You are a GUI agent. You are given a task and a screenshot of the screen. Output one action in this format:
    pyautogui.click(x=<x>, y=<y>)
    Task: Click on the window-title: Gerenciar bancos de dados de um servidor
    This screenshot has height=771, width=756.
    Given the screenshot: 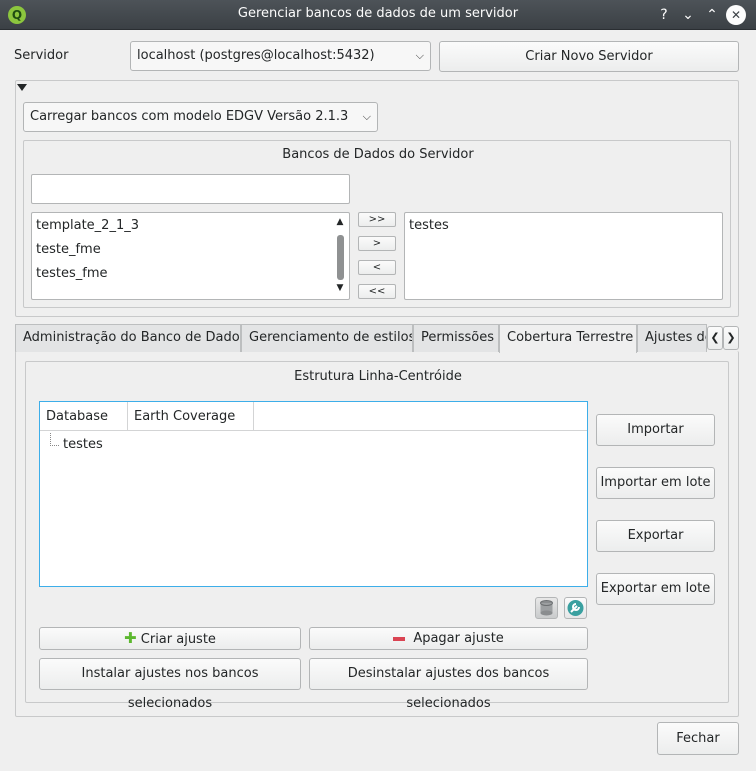 What is the action you would take?
    pyautogui.click(x=378, y=13)
    